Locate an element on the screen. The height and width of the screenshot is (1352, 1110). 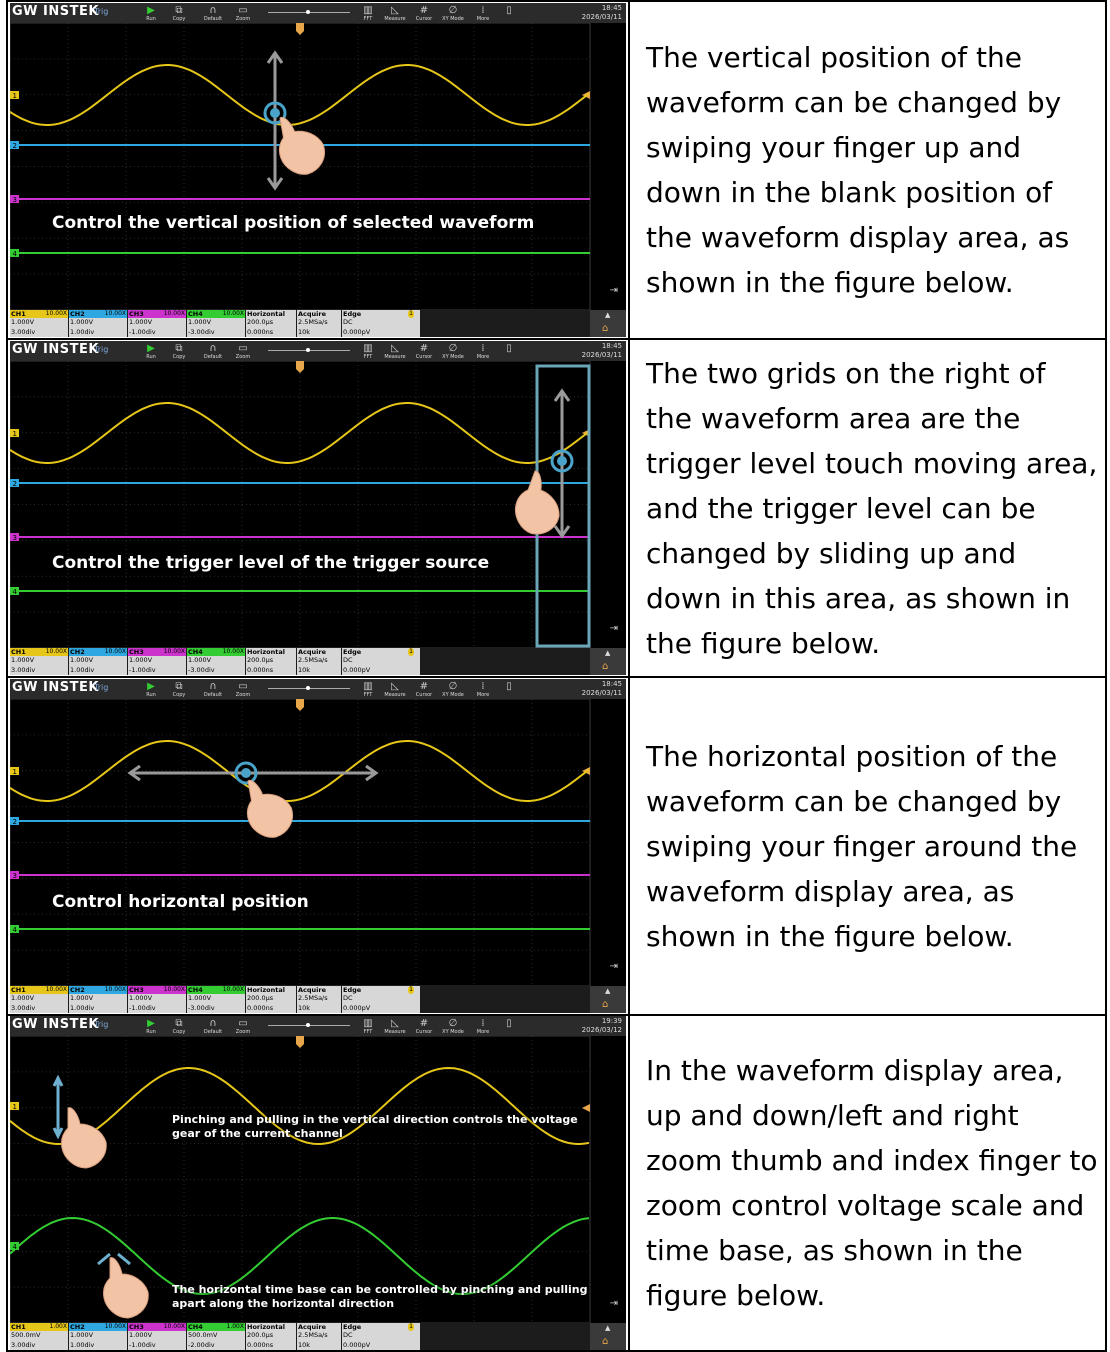
play-icon: ▶ is located at coordinates (151, 10).